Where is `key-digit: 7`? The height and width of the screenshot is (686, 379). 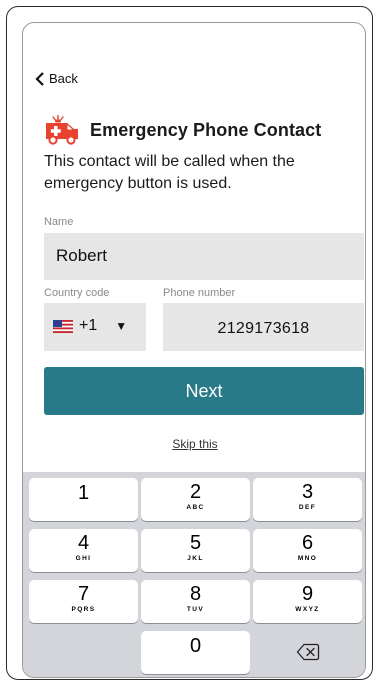 key-digit: 7 is located at coordinates (83, 594).